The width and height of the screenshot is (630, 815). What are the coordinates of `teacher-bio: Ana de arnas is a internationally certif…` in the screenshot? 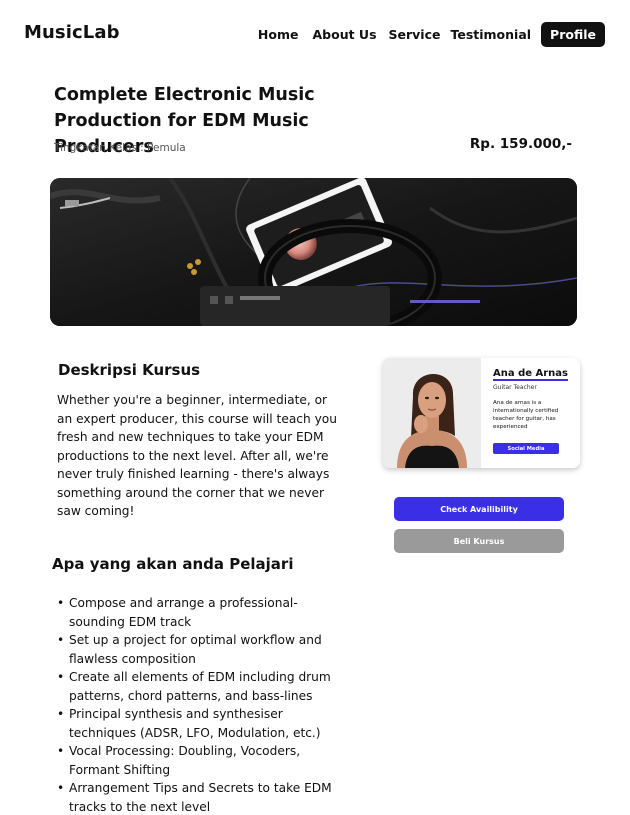 It's located at (526, 415).